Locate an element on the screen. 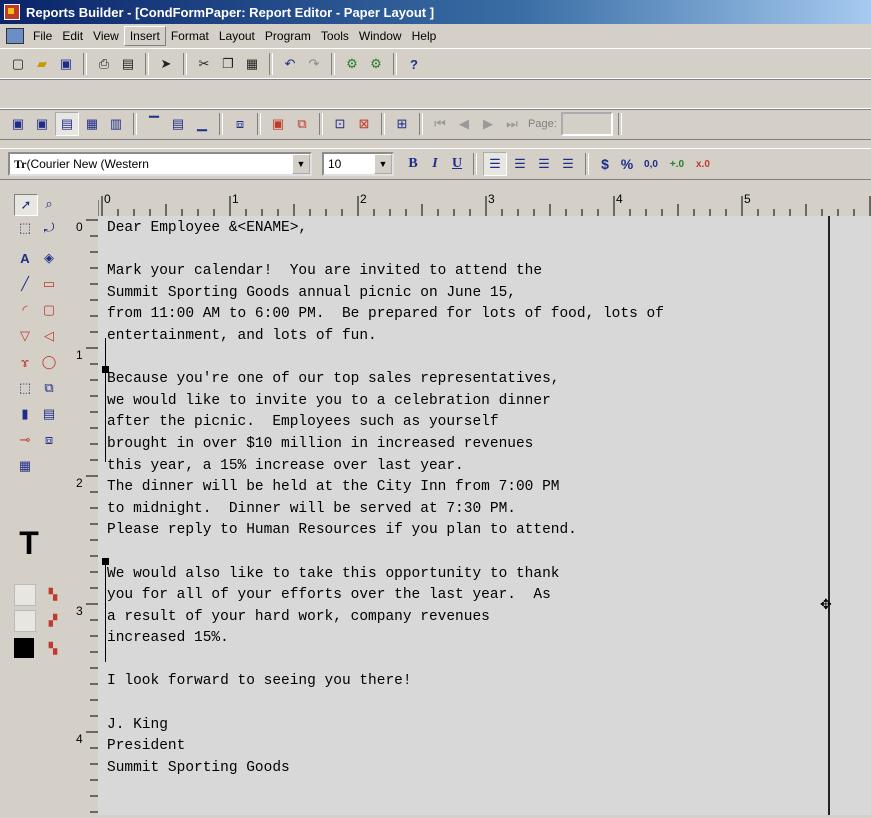  report-block-tool-icon: ▦ is located at coordinates (25, 466).